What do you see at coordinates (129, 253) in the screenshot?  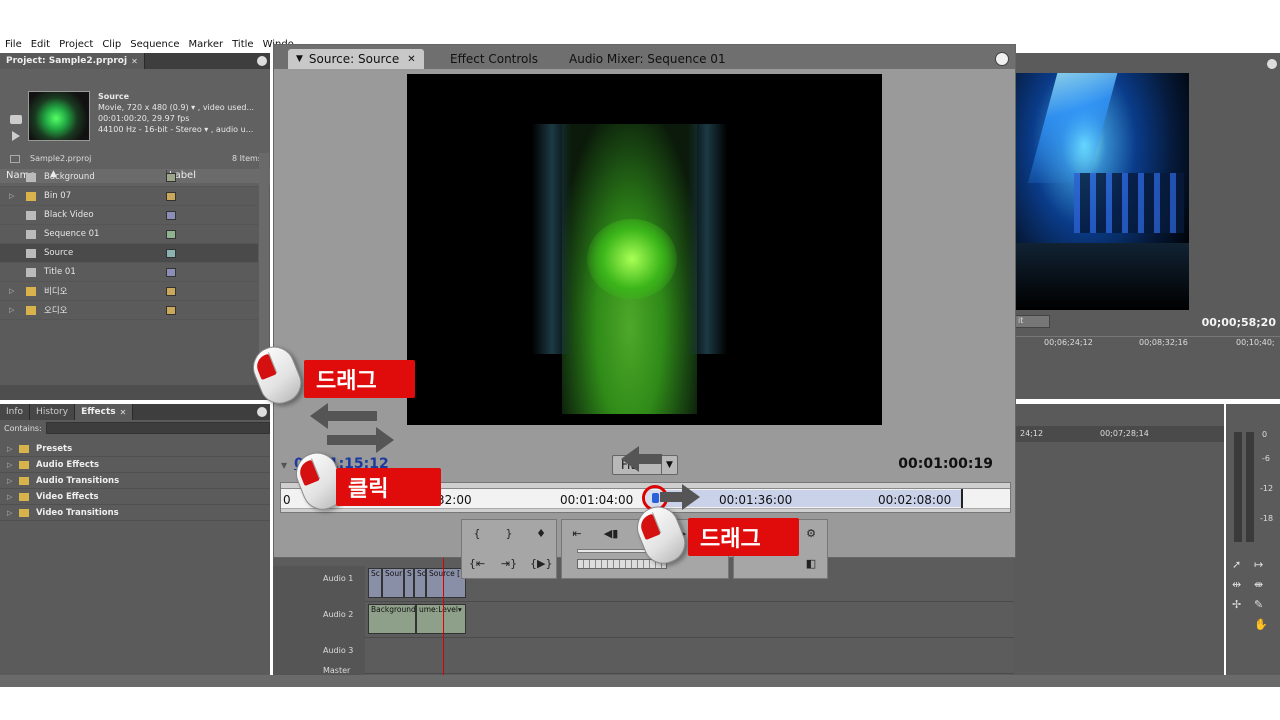 I see `project-list-item: Source` at bounding box center [129, 253].